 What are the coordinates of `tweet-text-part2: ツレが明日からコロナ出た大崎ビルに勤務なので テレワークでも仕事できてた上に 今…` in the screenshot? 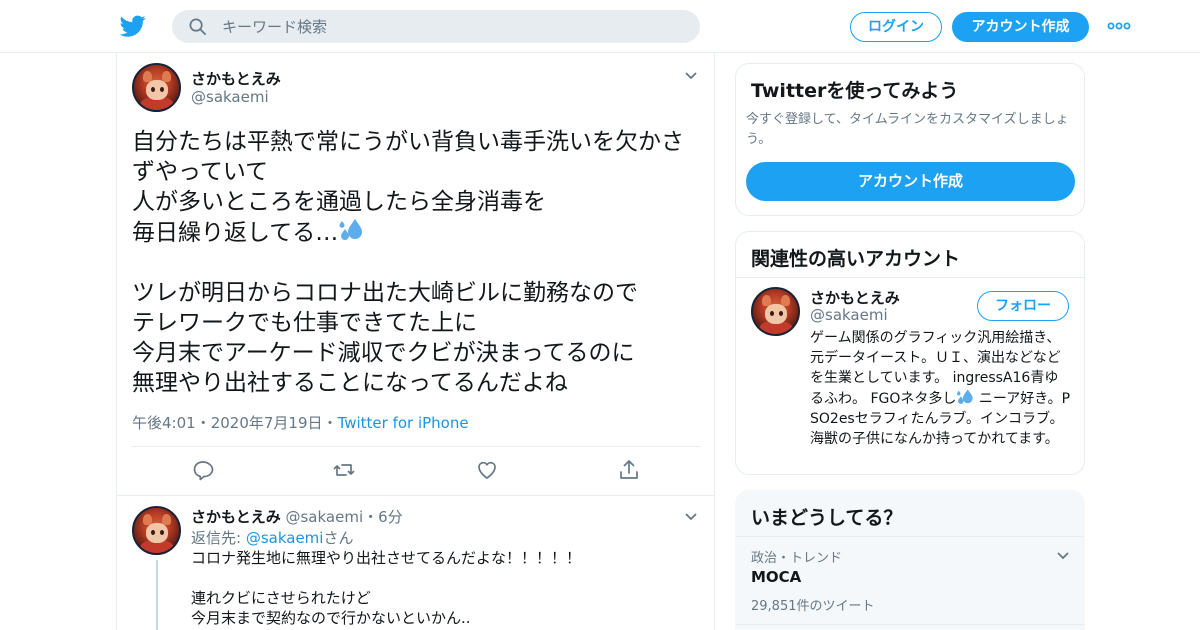 It's located at (385, 338).